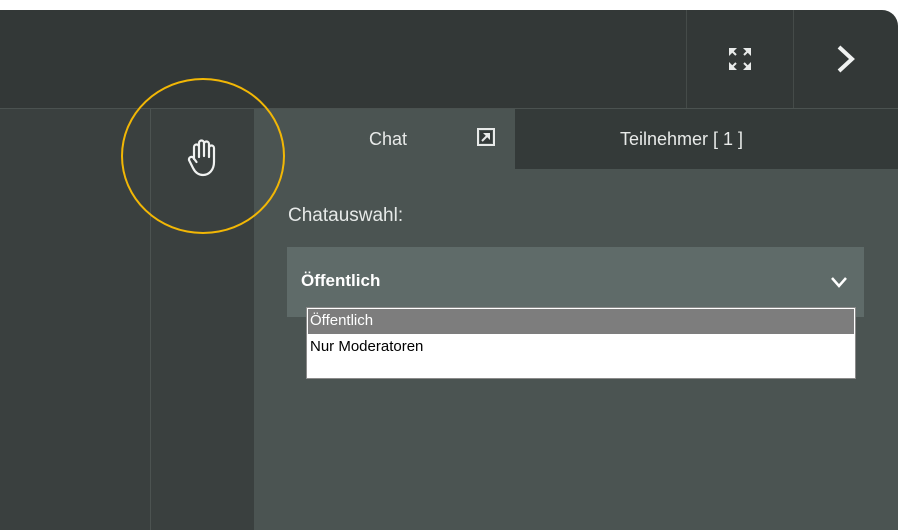  Describe the element at coordinates (486, 137) in the screenshot. I see `popout-icon` at that location.